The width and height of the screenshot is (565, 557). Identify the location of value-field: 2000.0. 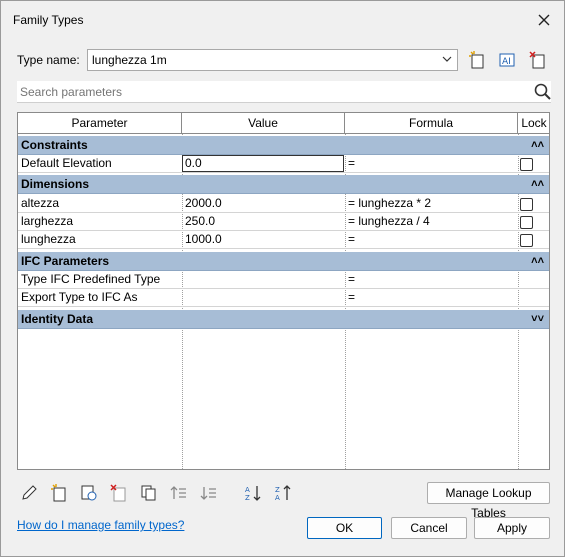
(263, 204).